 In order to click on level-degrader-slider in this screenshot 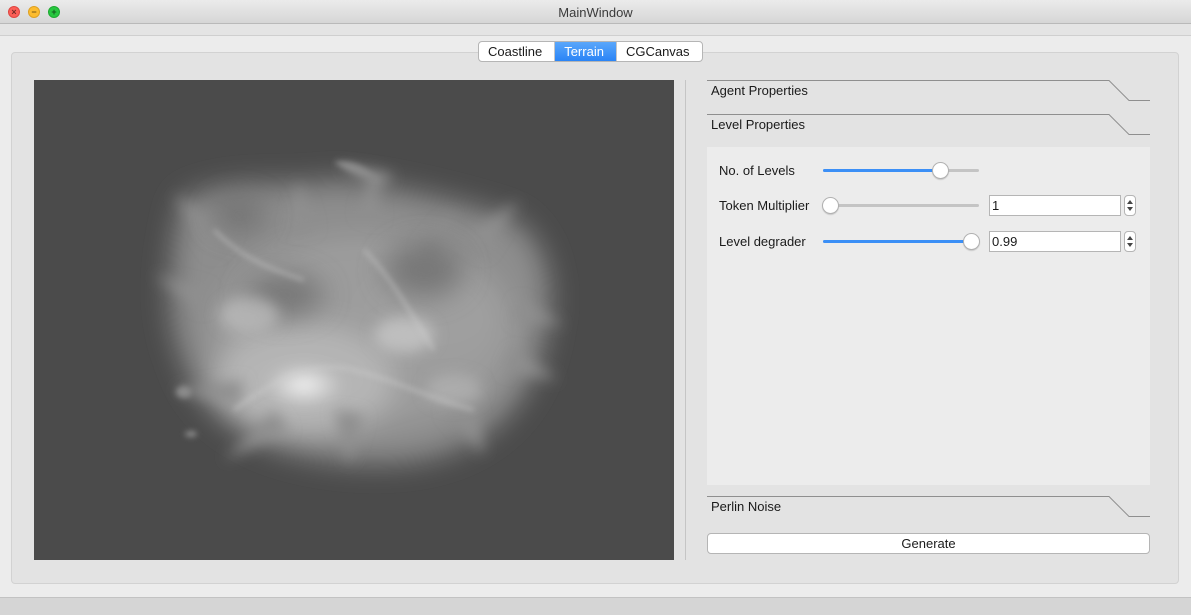, I will do `click(901, 241)`.